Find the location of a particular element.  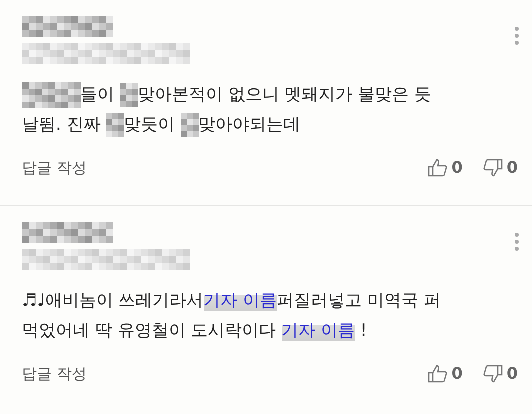

comment-text: 맞듯이 is located at coordinates (150, 125).